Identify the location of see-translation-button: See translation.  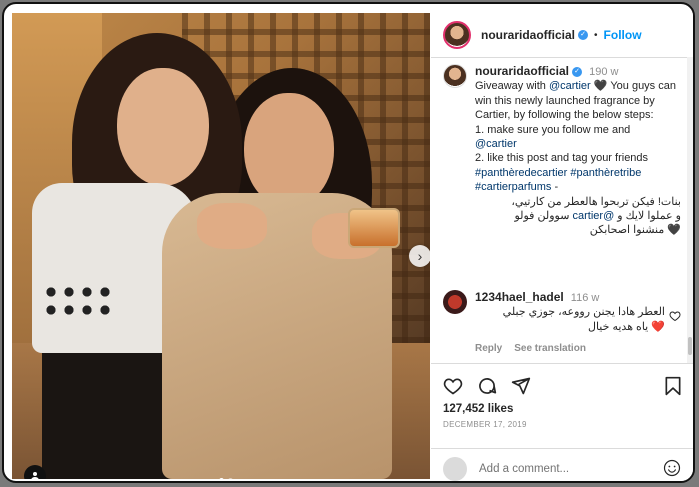
(550, 349).